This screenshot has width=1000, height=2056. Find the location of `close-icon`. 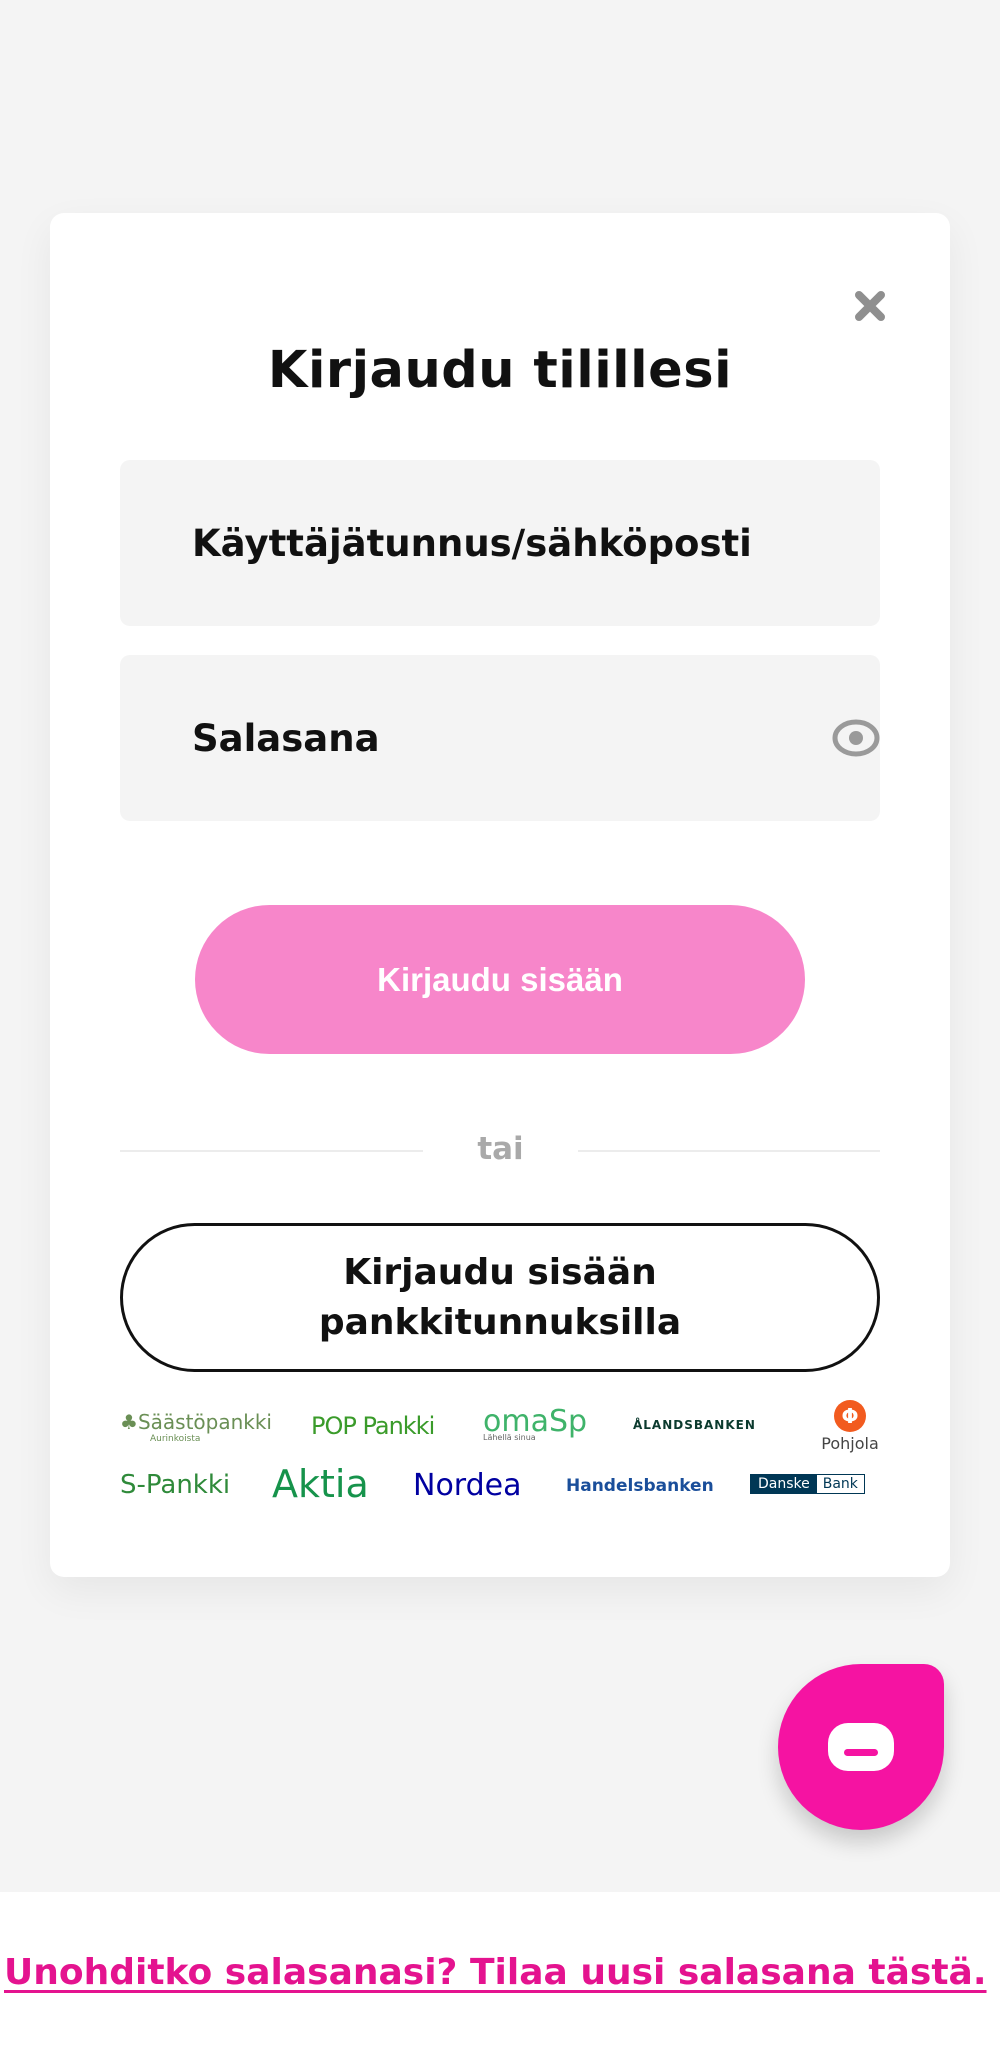

close-icon is located at coordinates (870, 306).